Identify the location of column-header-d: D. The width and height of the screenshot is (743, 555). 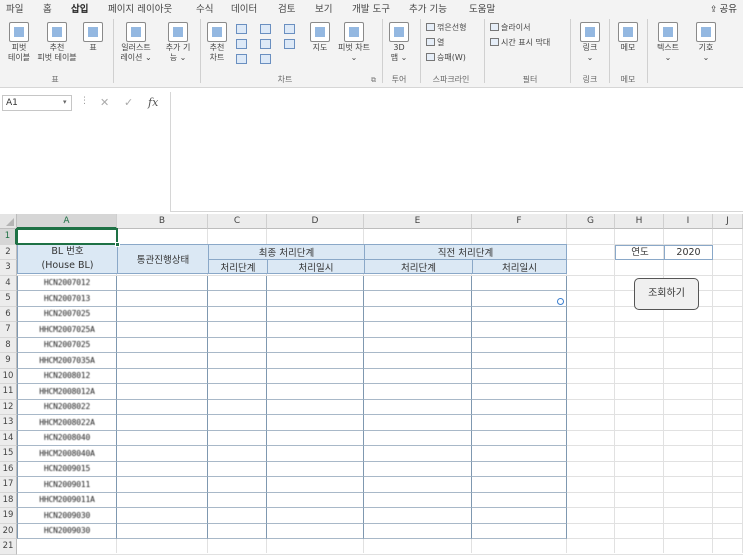
(315, 221).